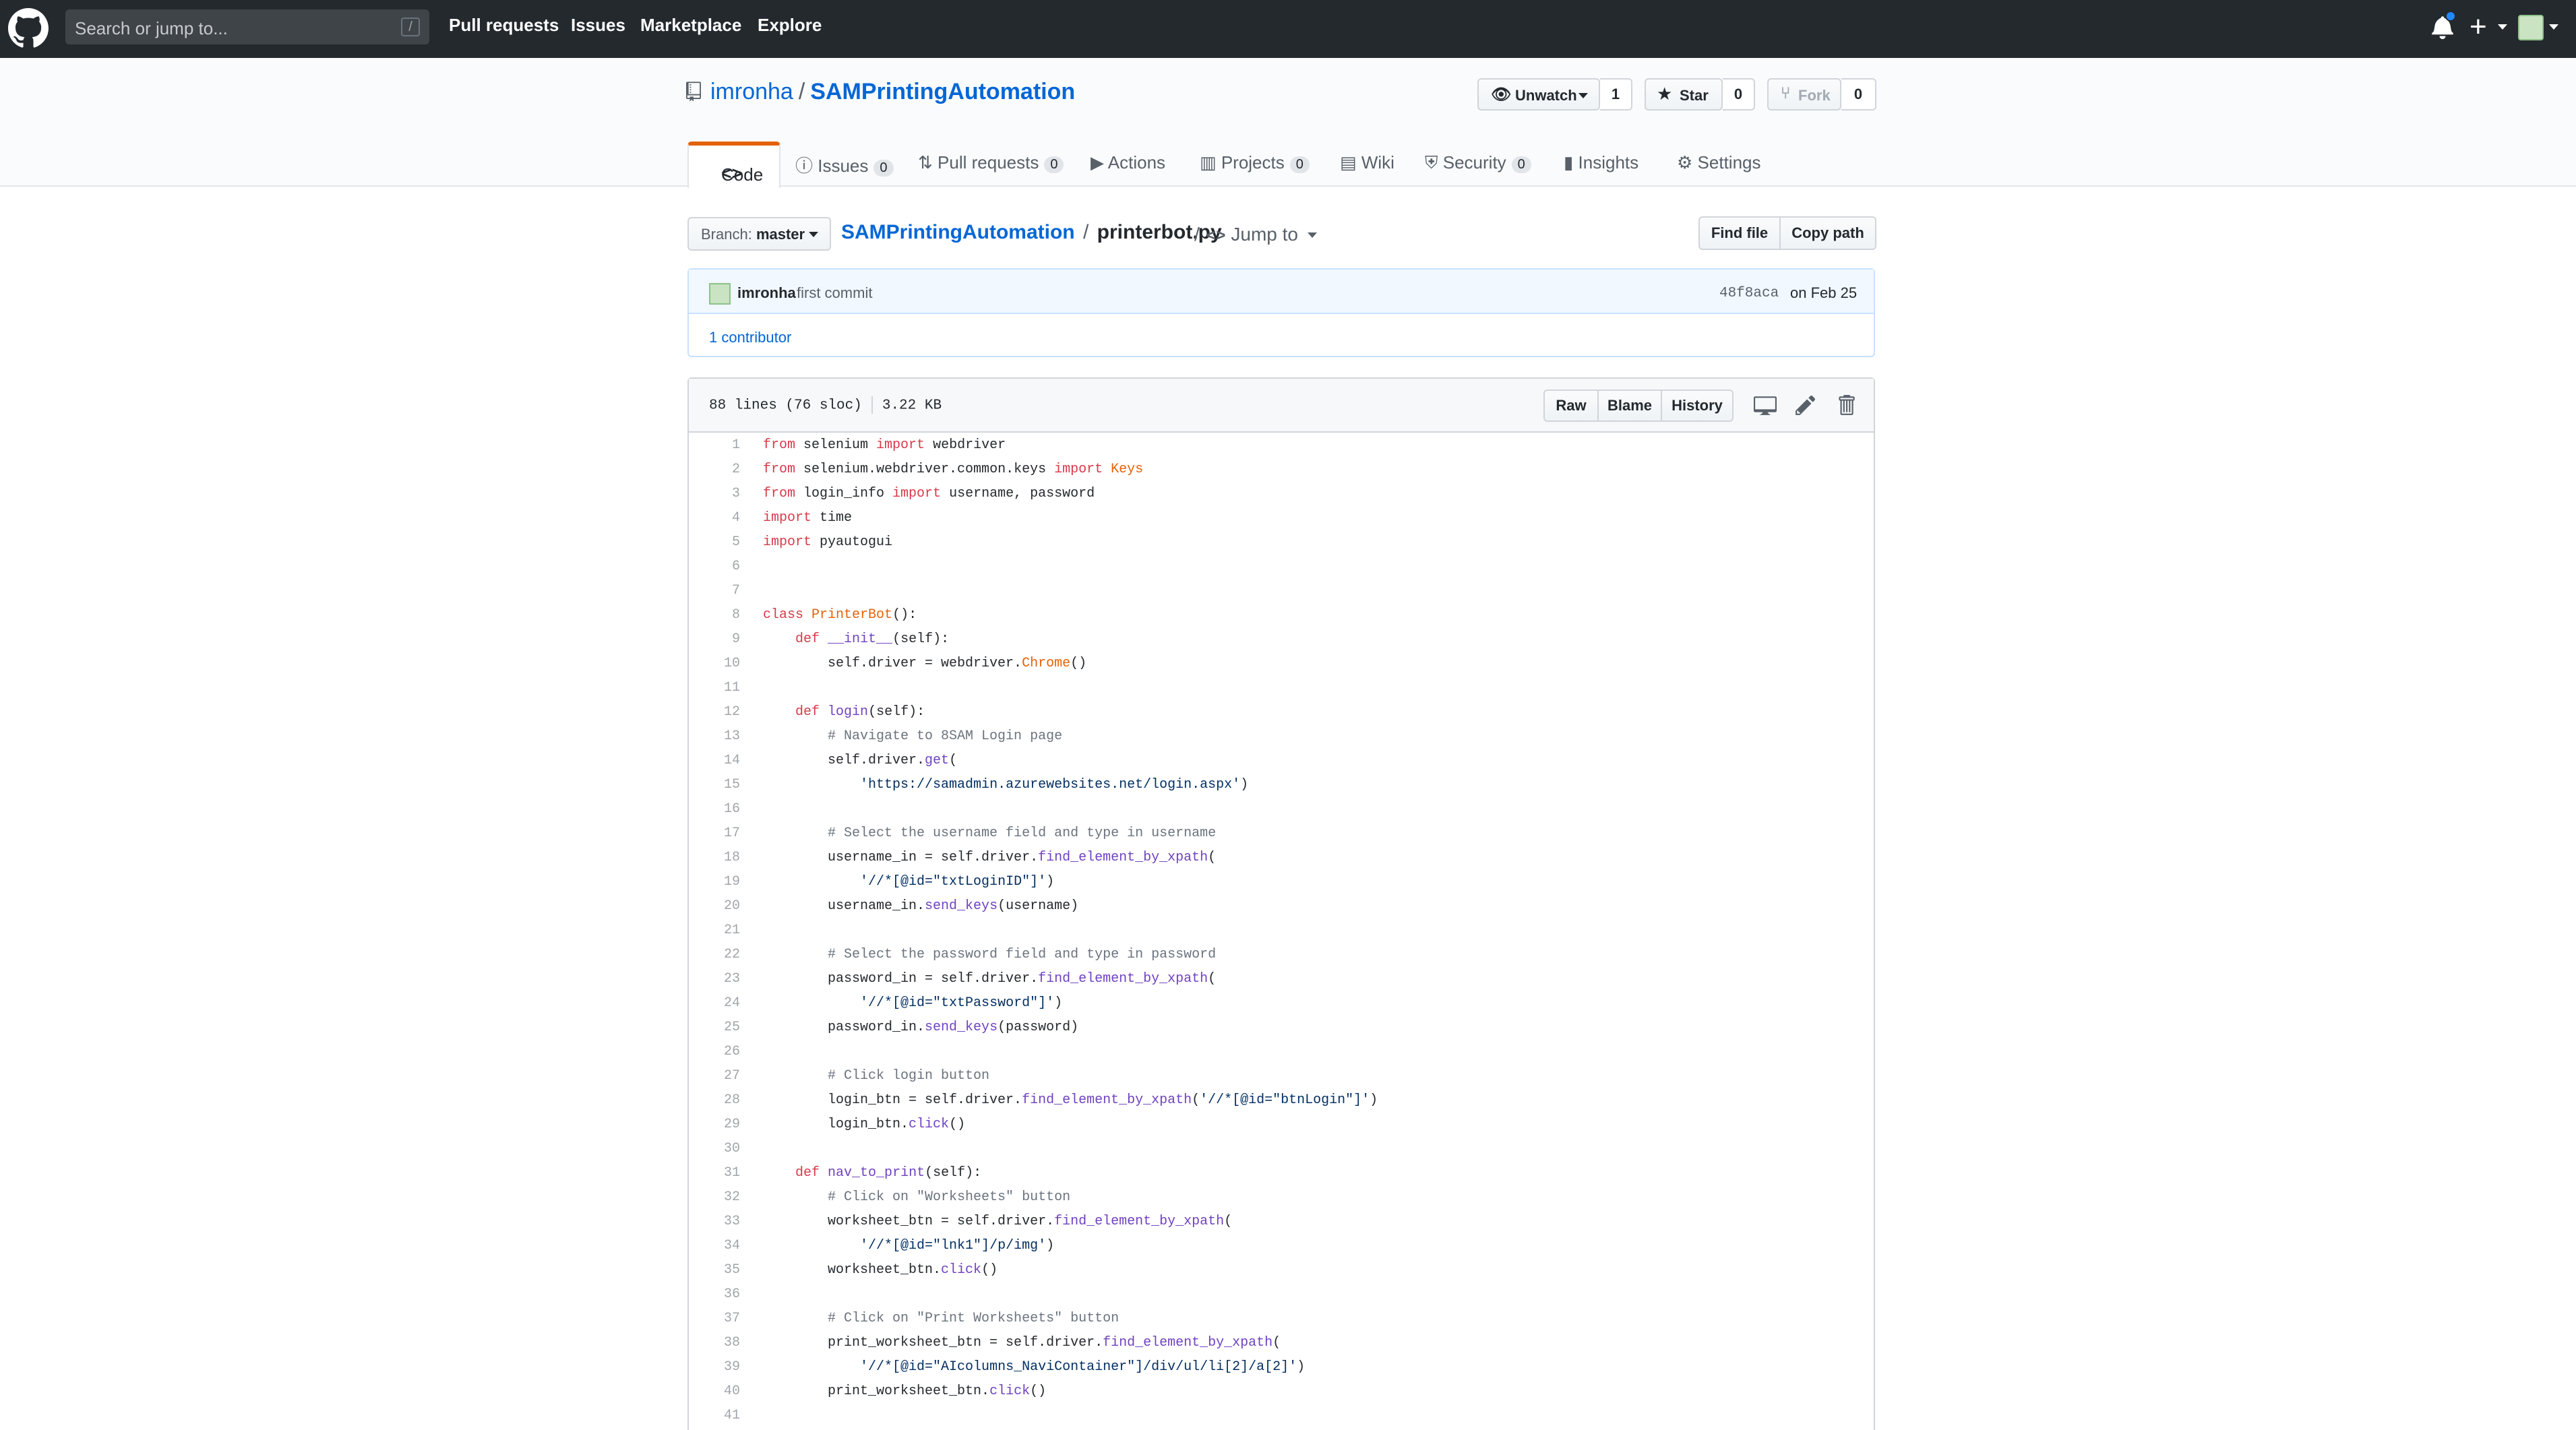  I want to click on nav-issues: Issues, so click(598, 25).